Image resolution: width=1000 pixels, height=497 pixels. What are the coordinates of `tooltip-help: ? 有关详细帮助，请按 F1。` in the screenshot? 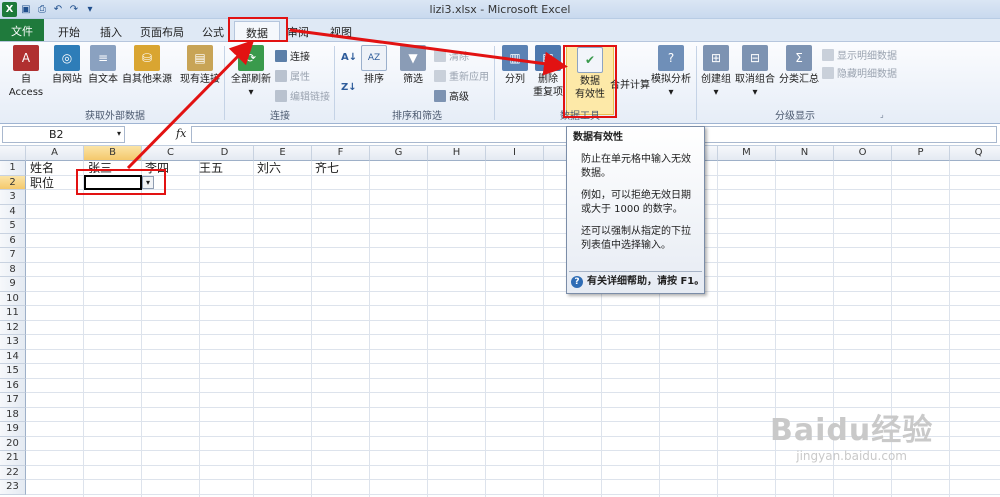 It's located at (637, 282).